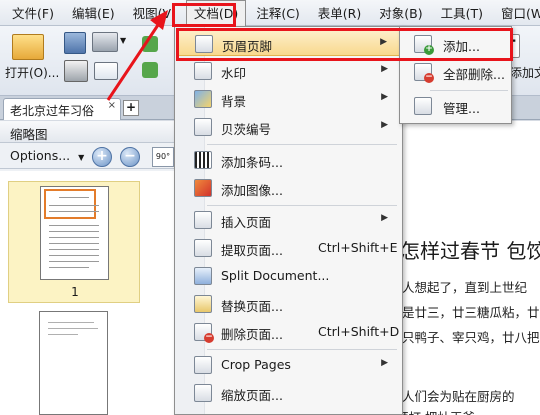 Image resolution: width=540 pixels, height=415 pixels. Describe the element at coordinates (471, 312) in the screenshot. I see `document-text-line: 是廿三，廿三糖瓜粘，廿` at that location.